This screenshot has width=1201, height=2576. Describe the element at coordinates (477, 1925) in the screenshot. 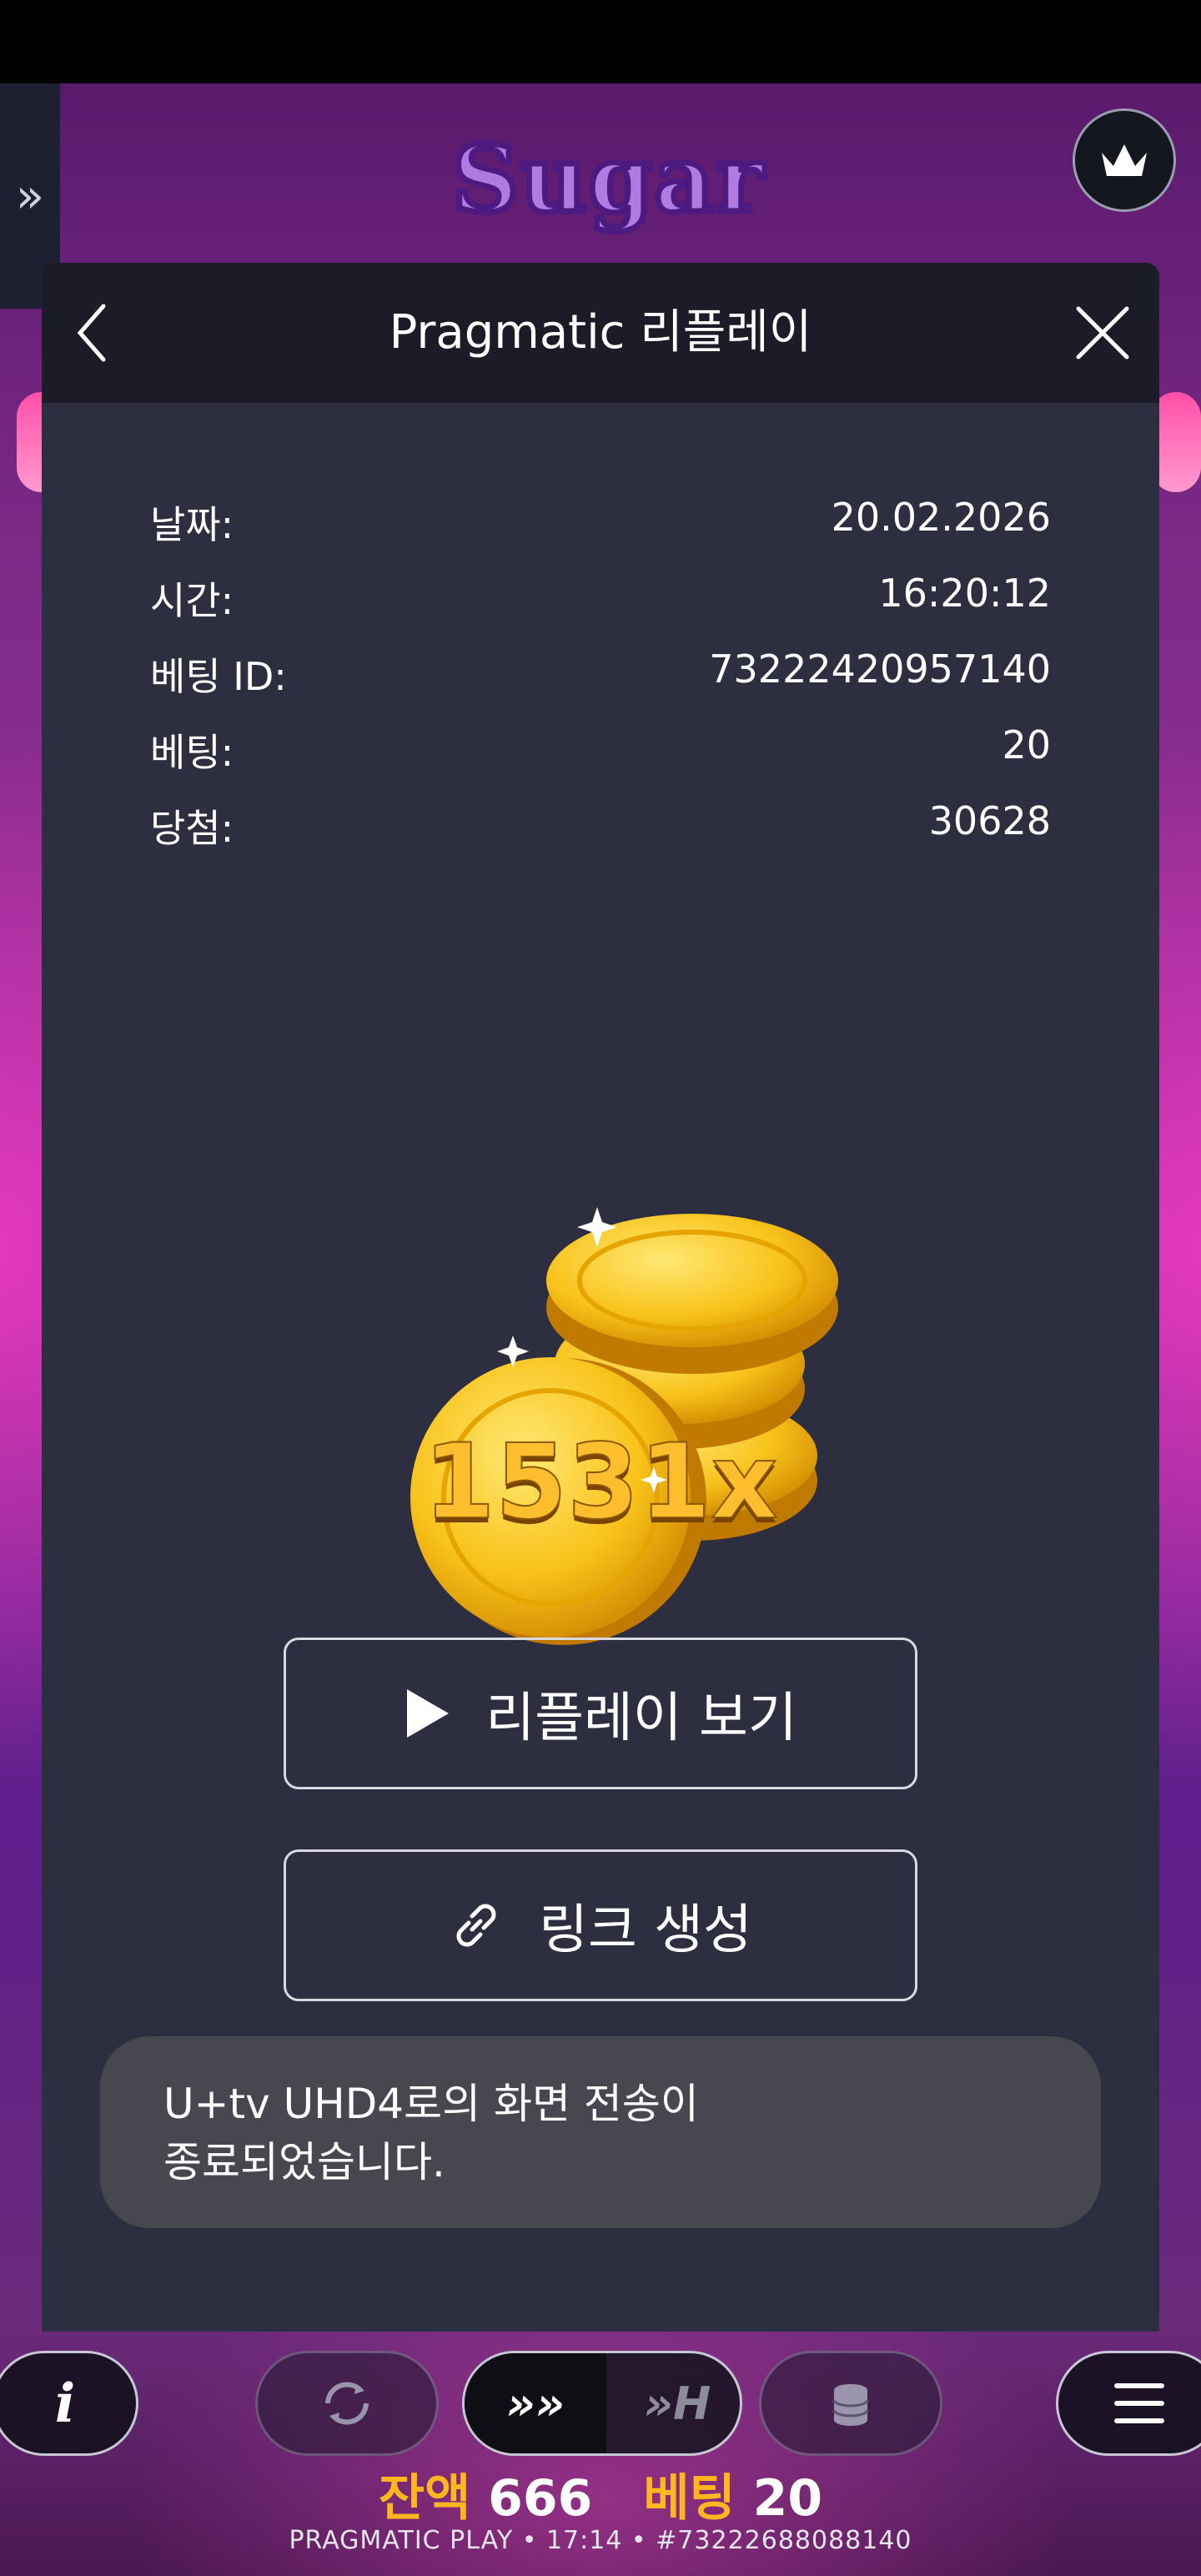

I see `link-icon` at that location.